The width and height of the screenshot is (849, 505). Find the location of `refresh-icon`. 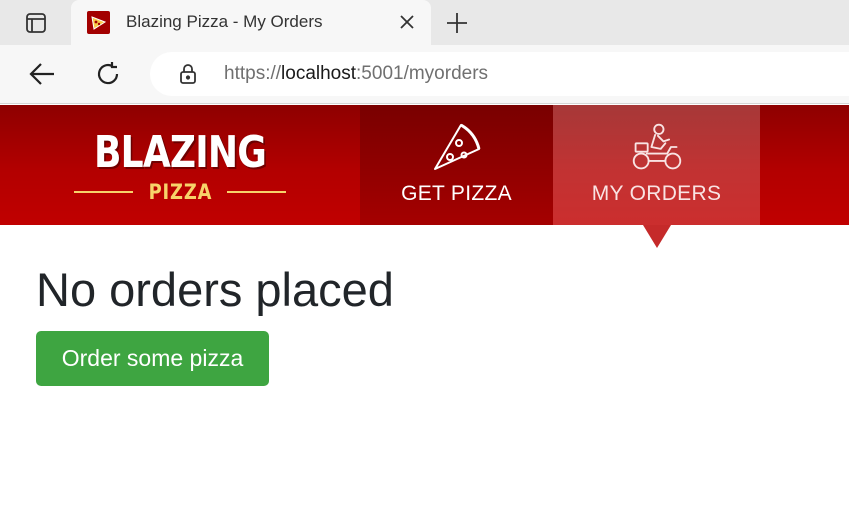

refresh-icon is located at coordinates (108, 74).